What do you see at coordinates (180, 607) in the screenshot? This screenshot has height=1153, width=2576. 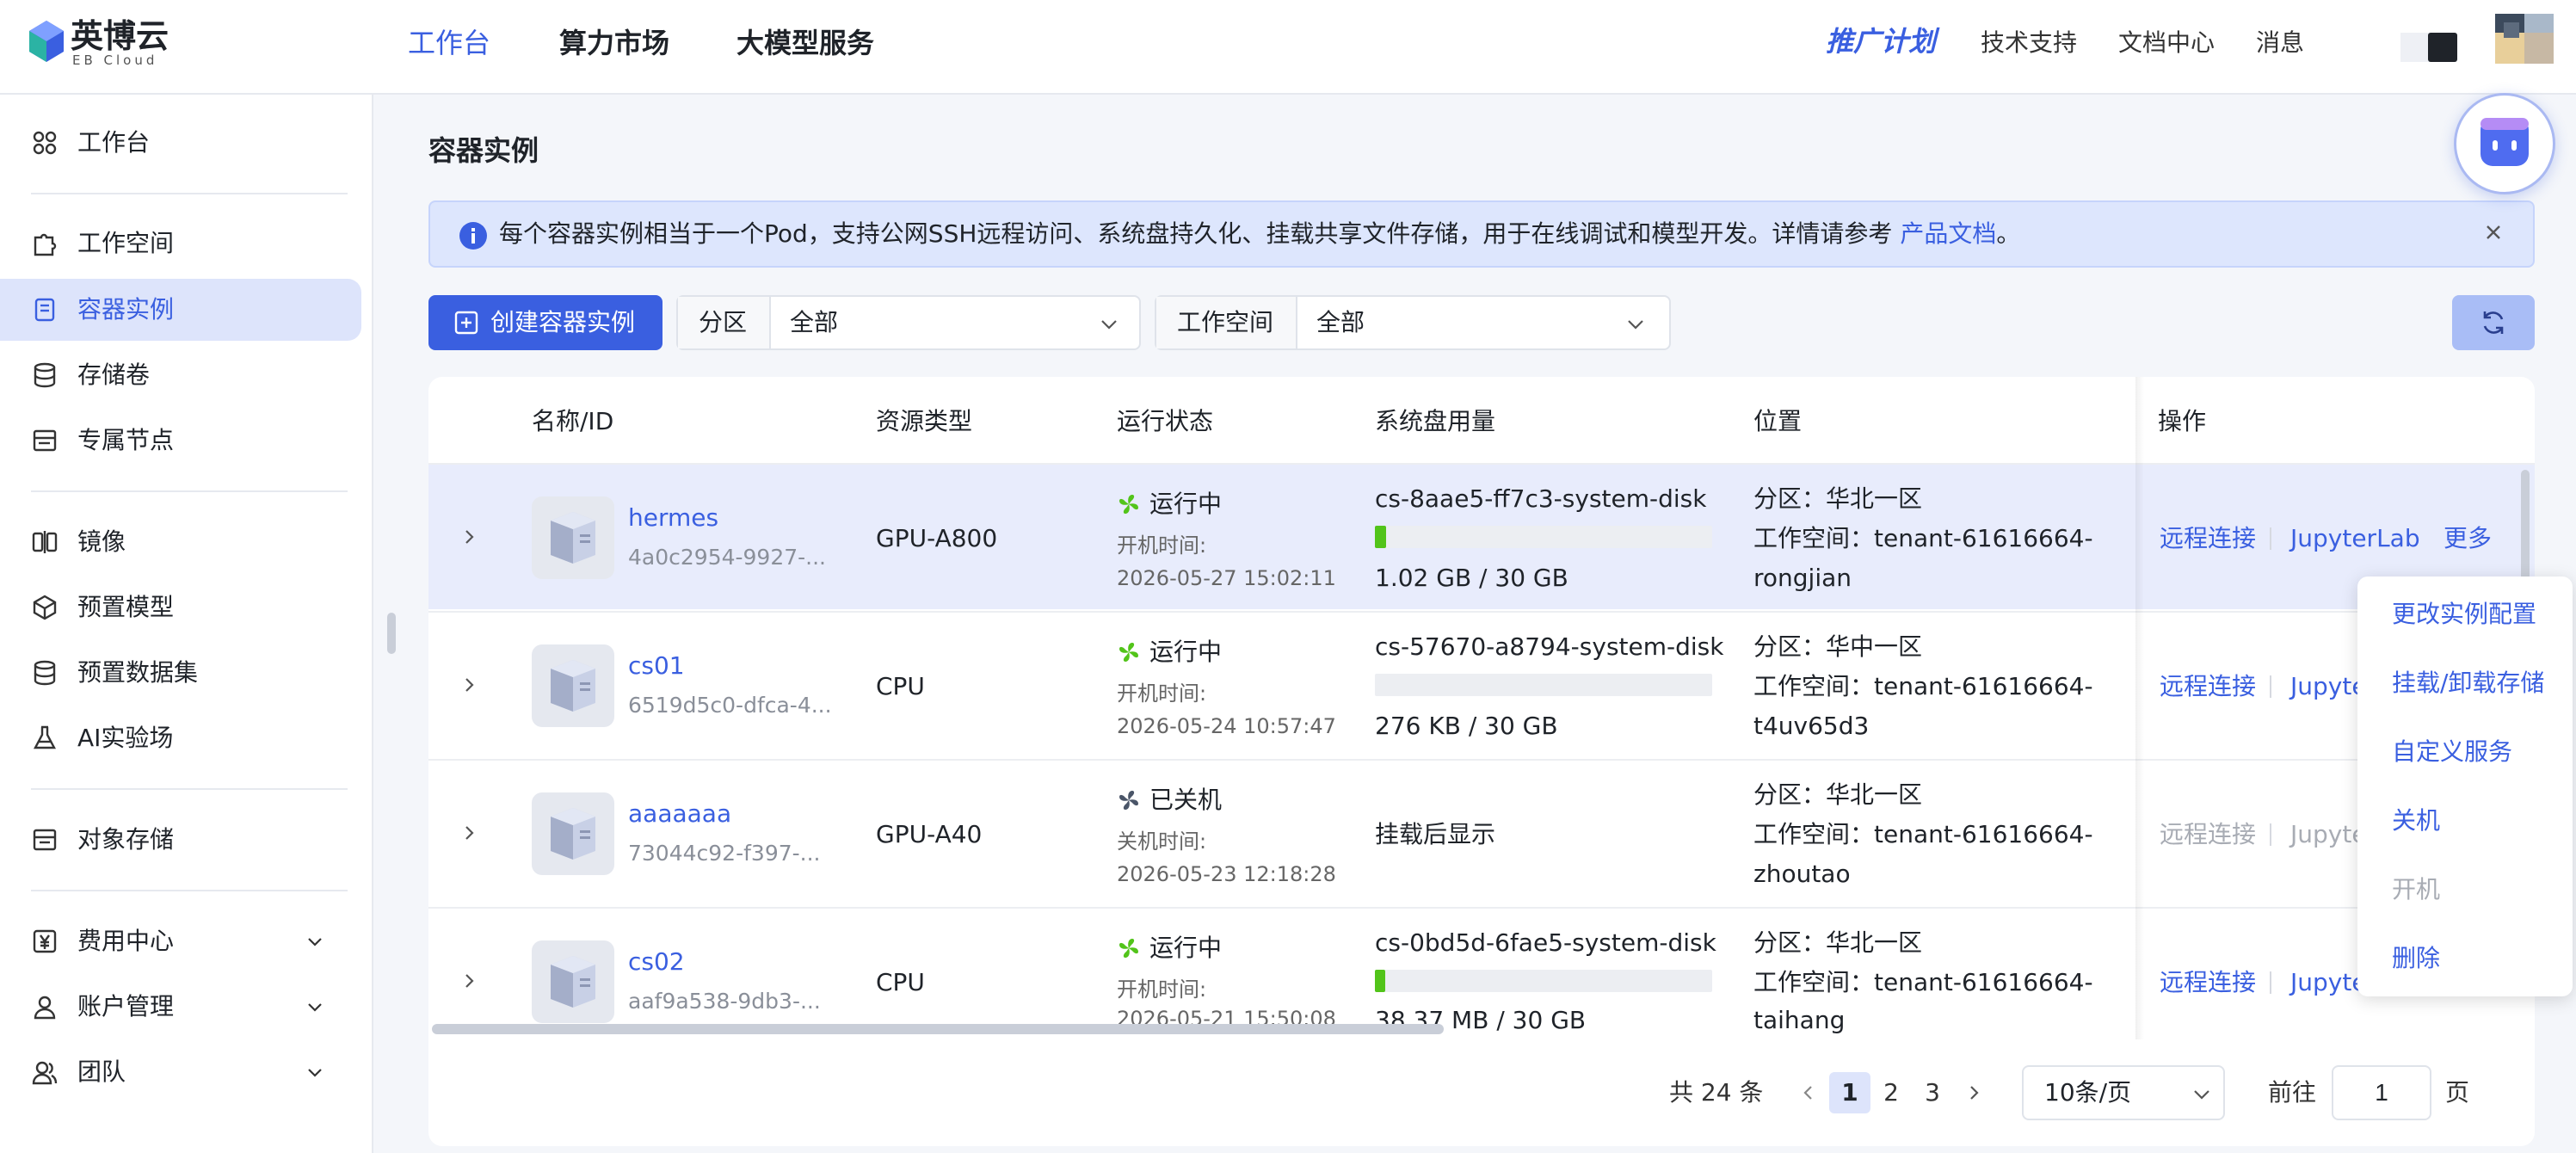 I see `sidebar-item-preset-models: 预置模型` at bounding box center [180, 607].